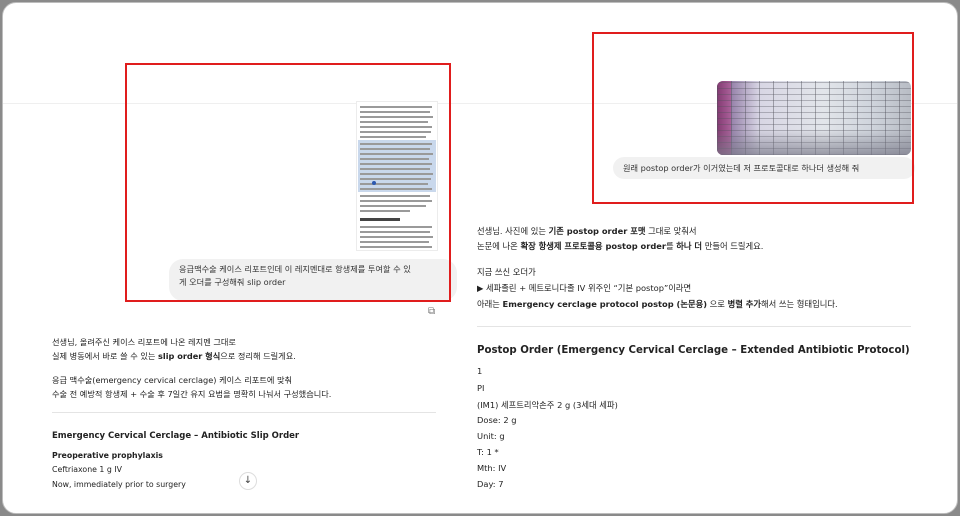 The width and height of the screenshot is (960, 516). Describe the element at coordinates (490, 484) in the screenshot. I see `order-row: Day: 7` at that location.